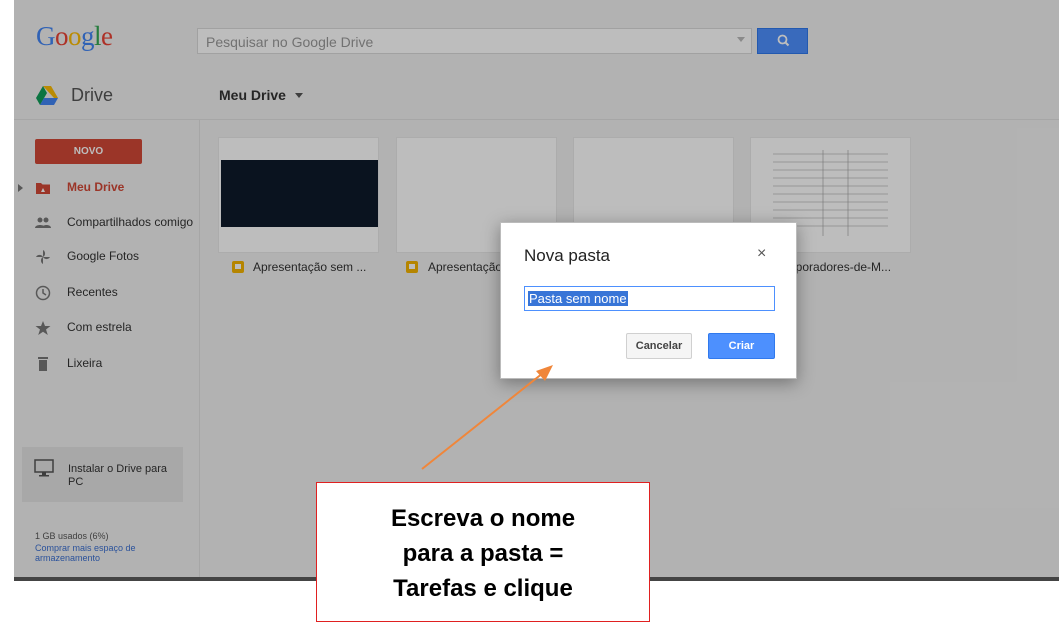 This screenshot has width=1059, height=622. What do you see at coordinates (483, 588) in the screenshot?
I see `callout-line: Tarefas e clique` at bounding box center [483, 588].